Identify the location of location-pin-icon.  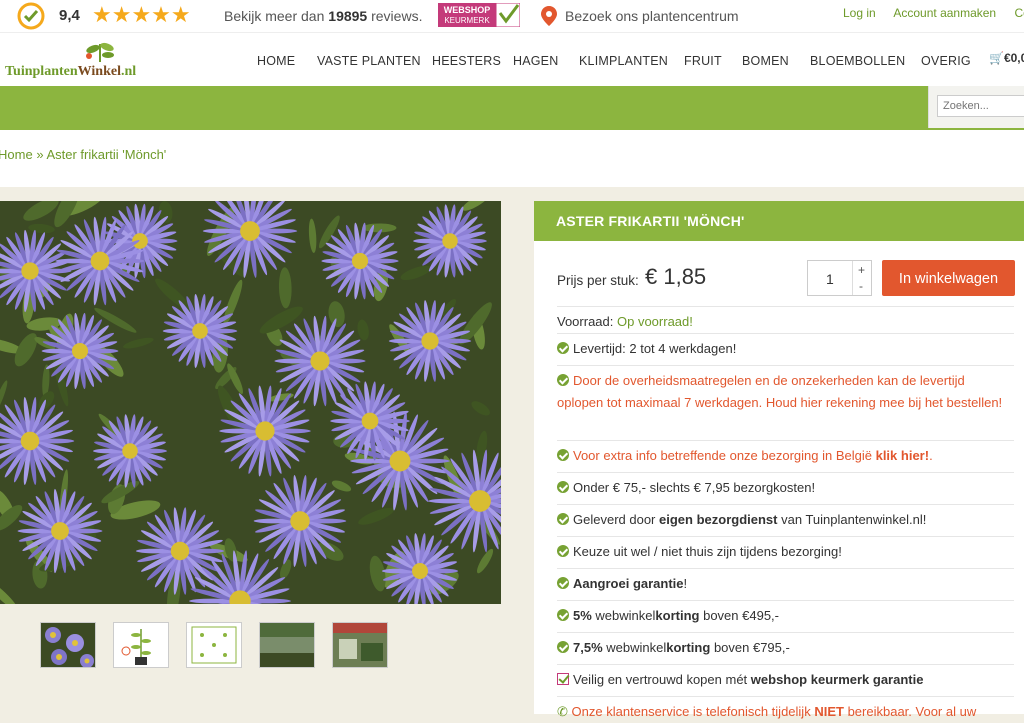
(549, 16).